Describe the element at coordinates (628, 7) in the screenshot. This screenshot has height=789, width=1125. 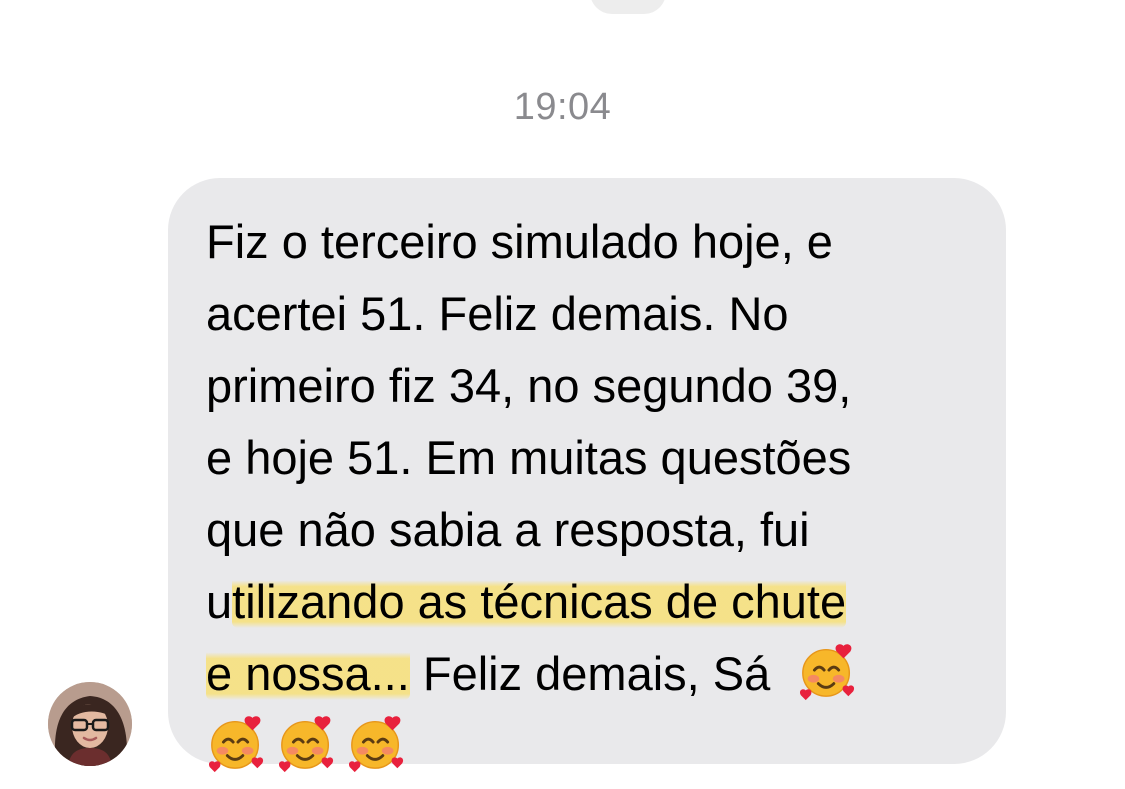
I see `previous-bubble-edge` at that location.